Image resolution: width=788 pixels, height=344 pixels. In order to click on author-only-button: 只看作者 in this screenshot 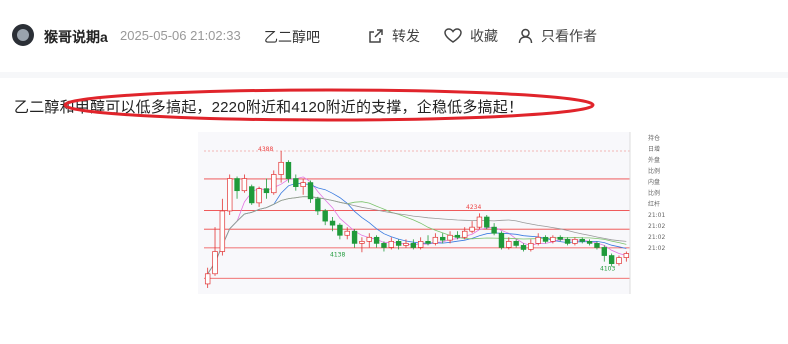, I will do `click(557, 36)`.